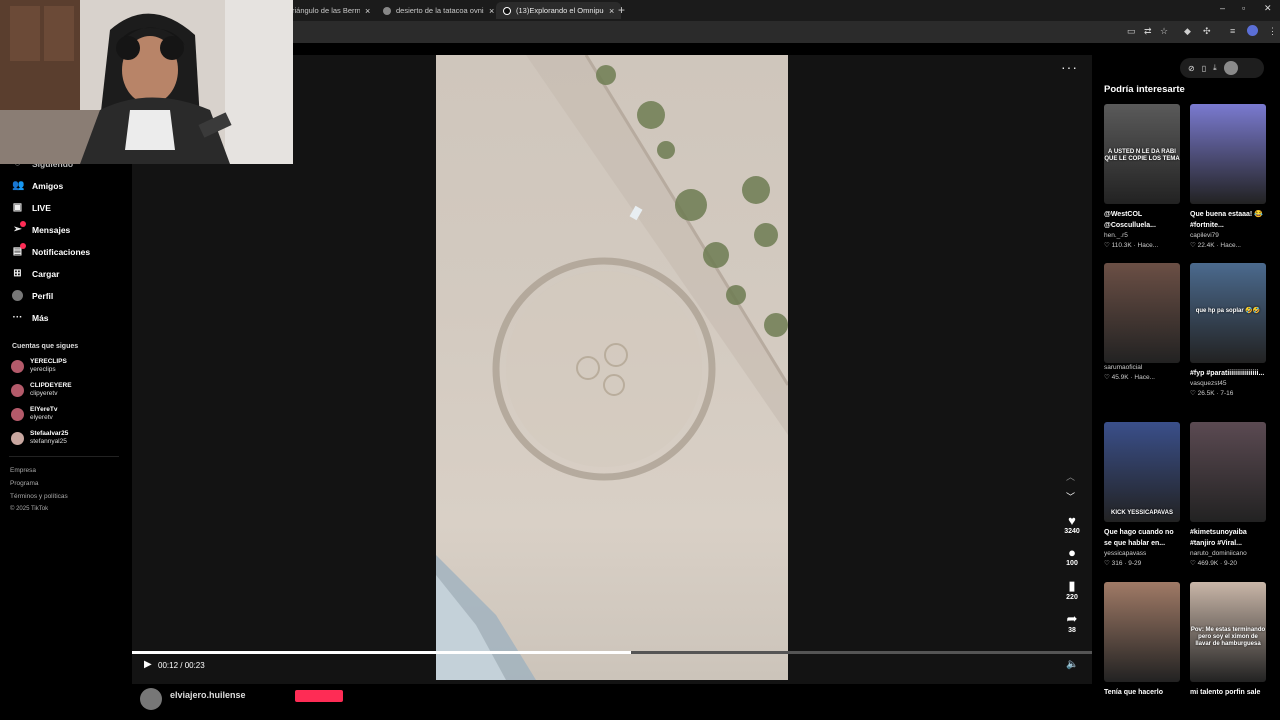 This screenshot has width=1280, height=720. Describe the element at coordinates (319, 696) in the screenshot. I see `follow-button` at that location.